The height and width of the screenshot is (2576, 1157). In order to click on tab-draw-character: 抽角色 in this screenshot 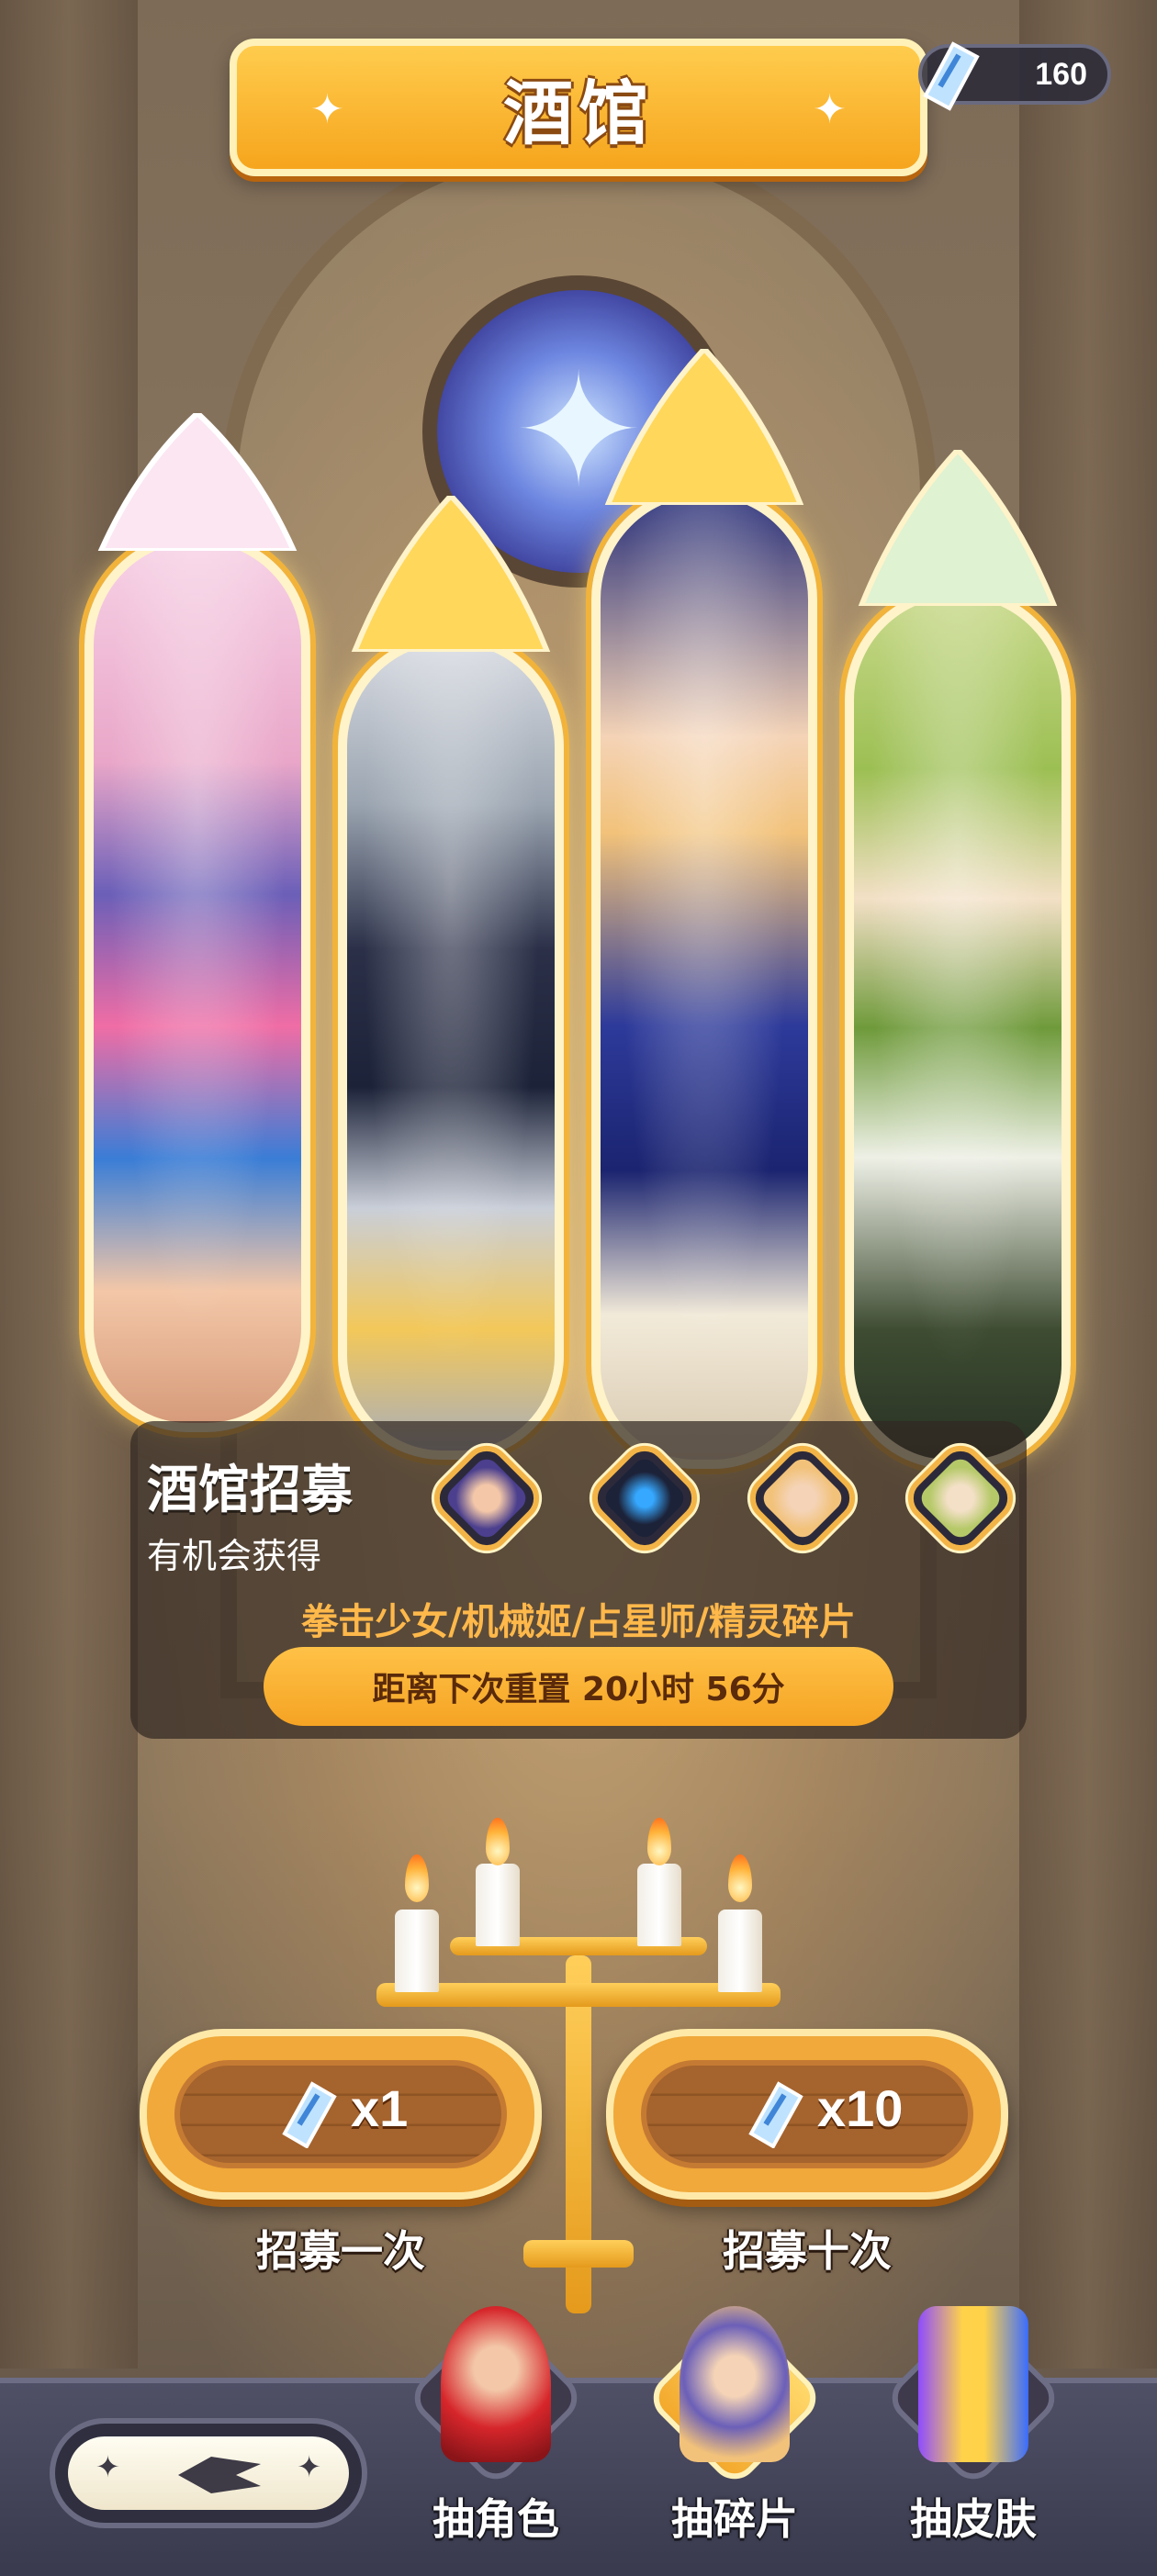, I will do `click(496, 2434)`.